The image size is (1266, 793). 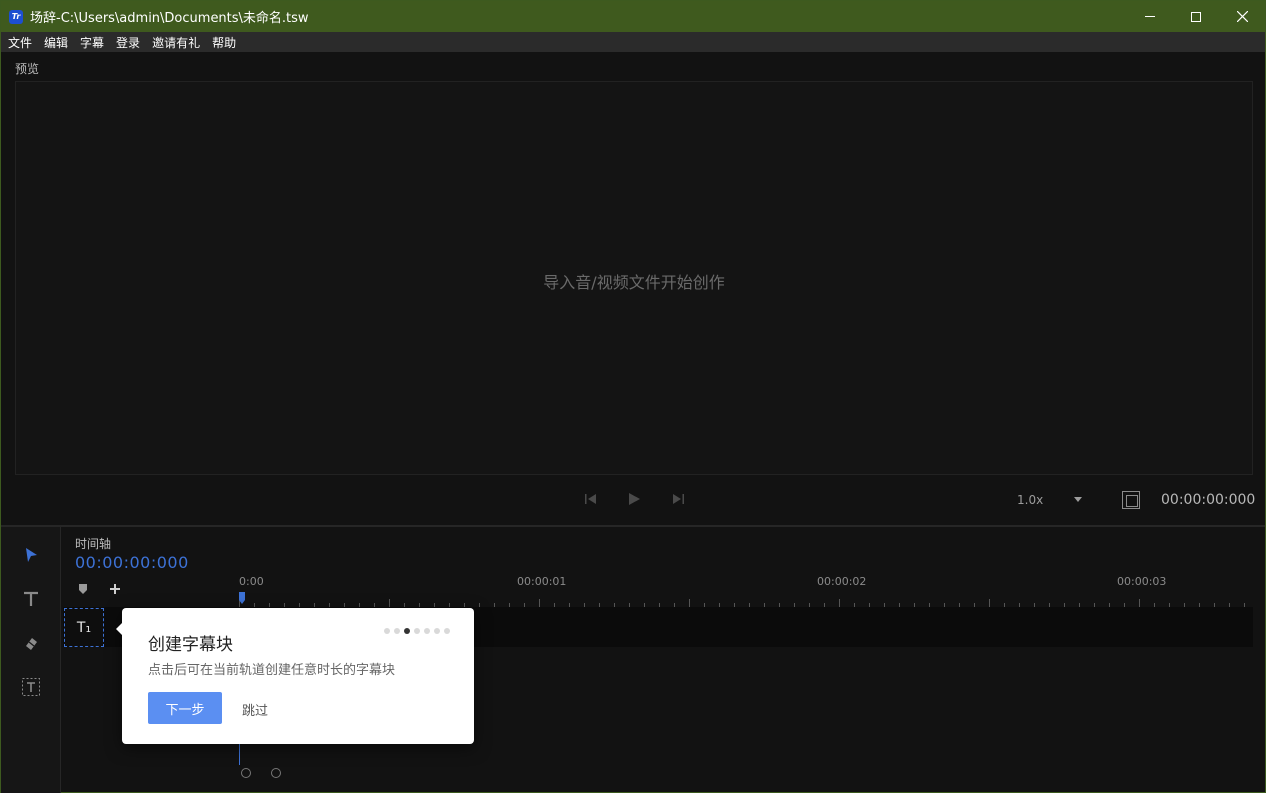 I want to click on preview-label: 预览, so click(x=27, y=69).